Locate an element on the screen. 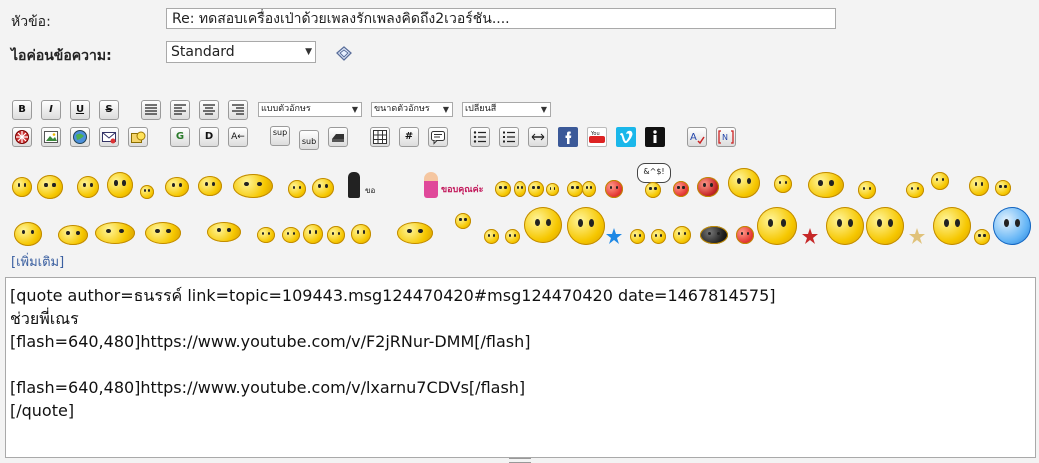 This screenshot has width=1039, height=463. info-icon is located at coordinates (655, 137).